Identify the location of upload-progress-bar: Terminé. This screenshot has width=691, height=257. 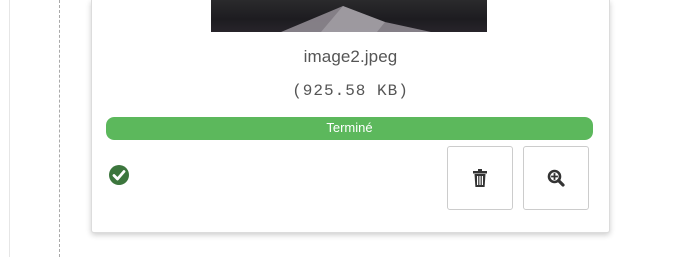
(349, 128).